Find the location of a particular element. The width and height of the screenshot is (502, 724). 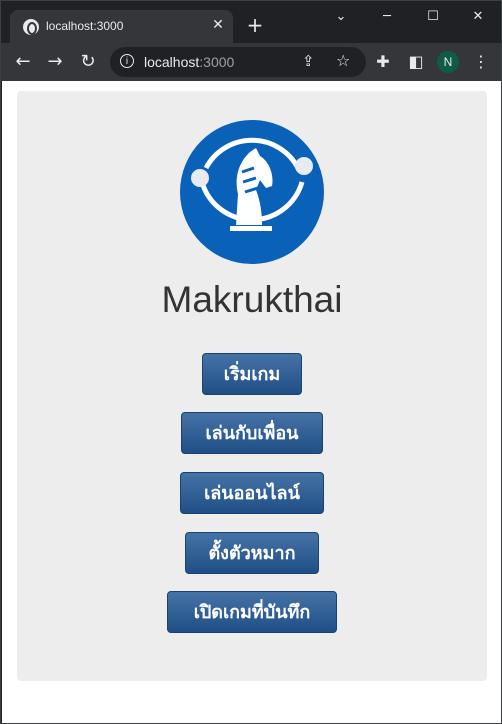

minimize-button: ─ is located at coordinates (387, 17).